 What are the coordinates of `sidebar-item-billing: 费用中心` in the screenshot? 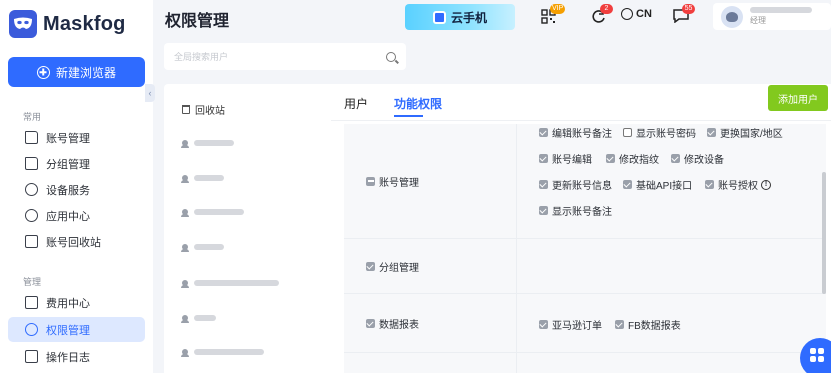 It's located at (76, 302).